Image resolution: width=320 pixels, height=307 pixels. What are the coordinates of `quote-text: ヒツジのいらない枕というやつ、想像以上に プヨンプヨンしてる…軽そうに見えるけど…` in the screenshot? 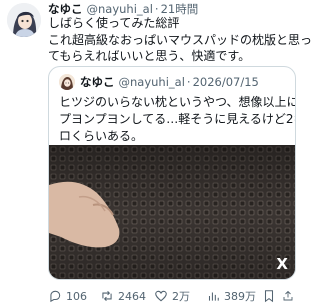 It's located at (177, 119).